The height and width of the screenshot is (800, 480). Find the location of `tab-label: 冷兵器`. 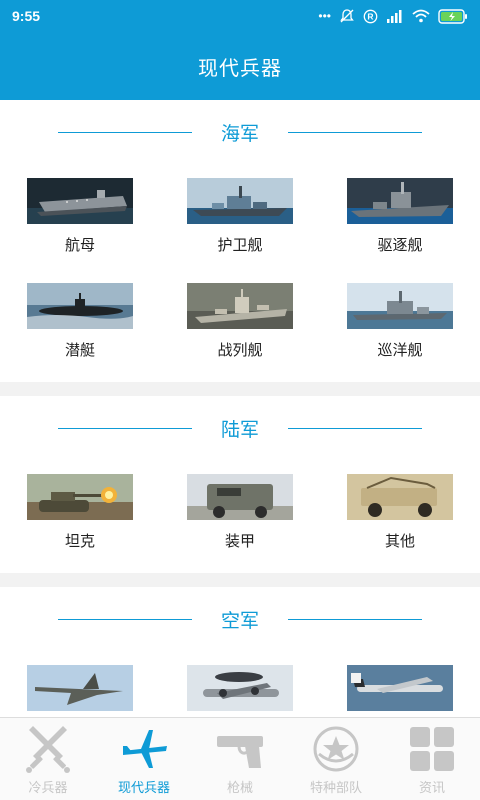

tab-label: 冷兵器 is located at coordinates (48, 787).